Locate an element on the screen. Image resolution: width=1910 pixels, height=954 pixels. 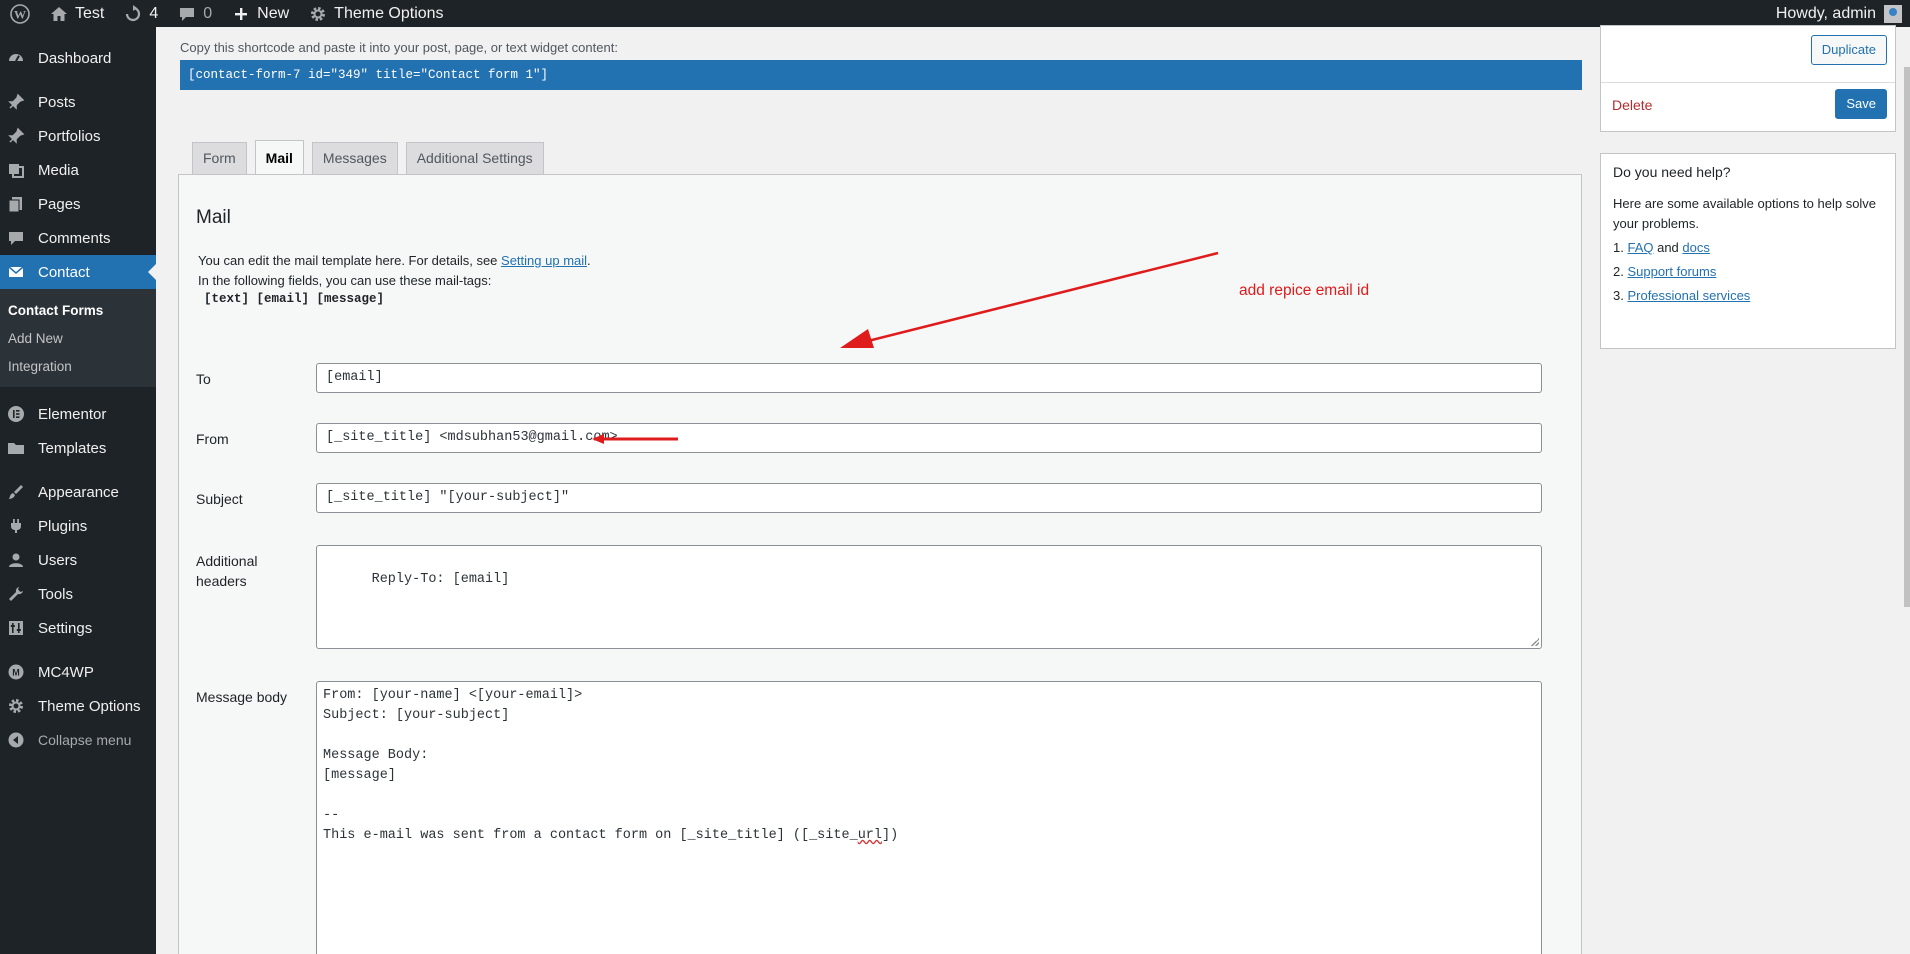
additional-headers-label: Additional headers is located at coordinates (227, 571).